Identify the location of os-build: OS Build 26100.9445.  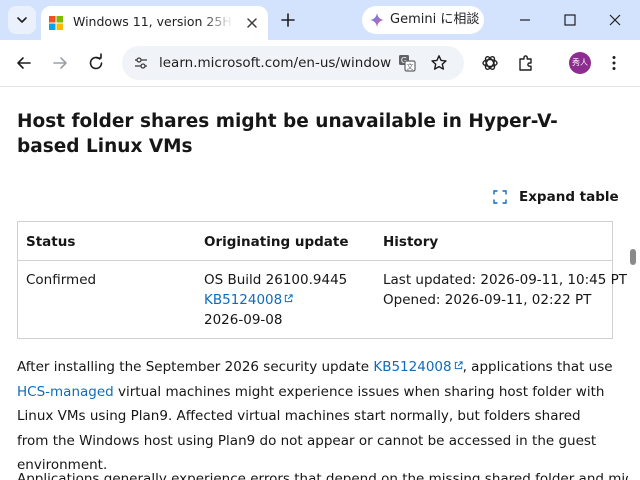
(276, 280).